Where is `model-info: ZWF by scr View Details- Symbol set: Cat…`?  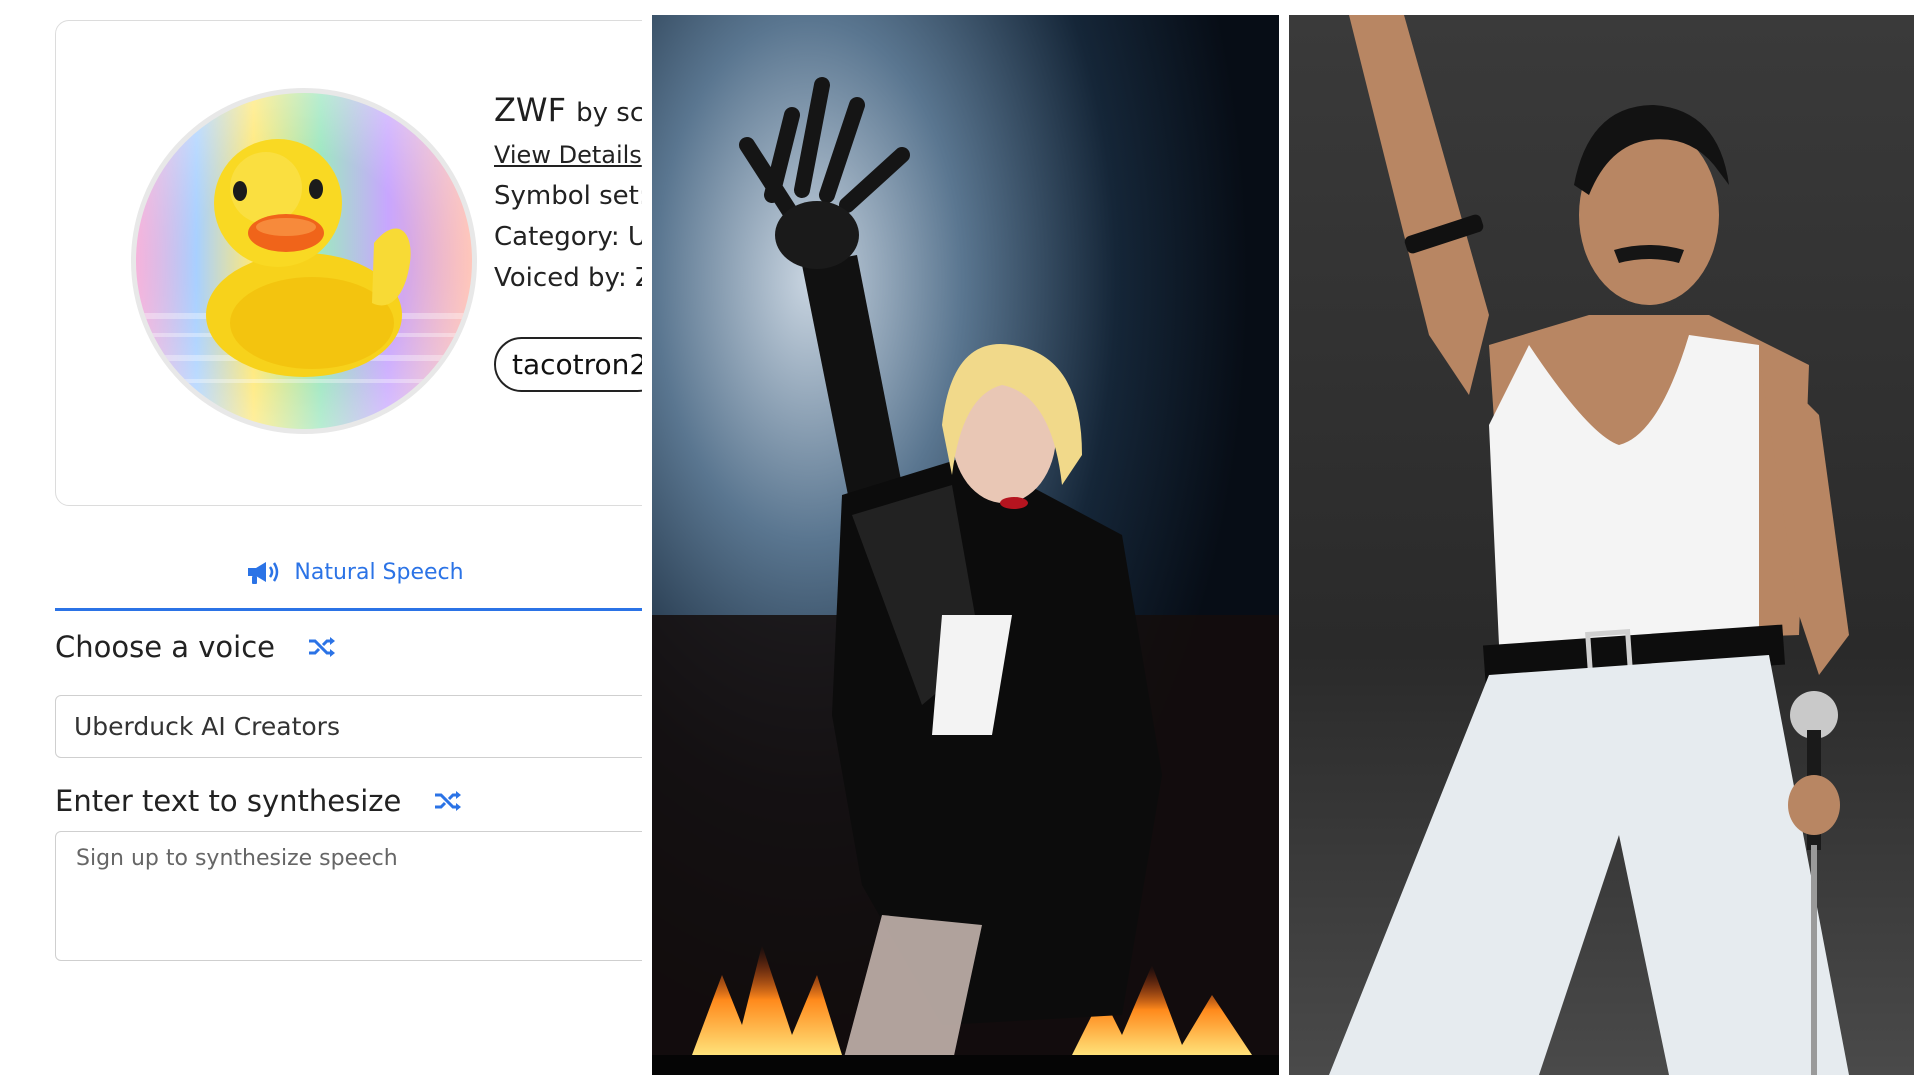 model-info: ZWF by scr View Details- Symbol set: Cat… is located at coordinates (568, 195).